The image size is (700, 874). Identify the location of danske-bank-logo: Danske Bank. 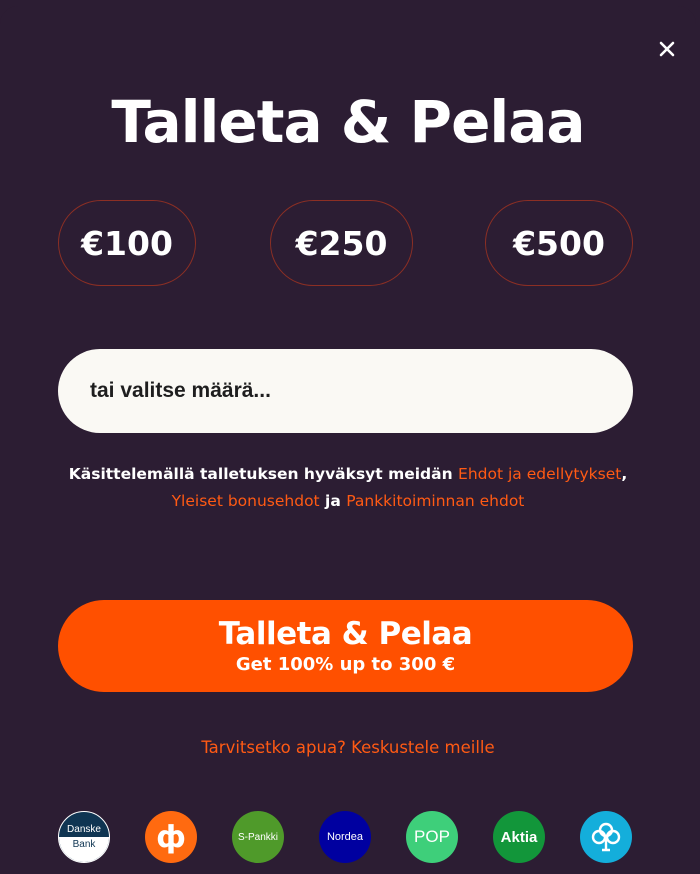
(84, 837).